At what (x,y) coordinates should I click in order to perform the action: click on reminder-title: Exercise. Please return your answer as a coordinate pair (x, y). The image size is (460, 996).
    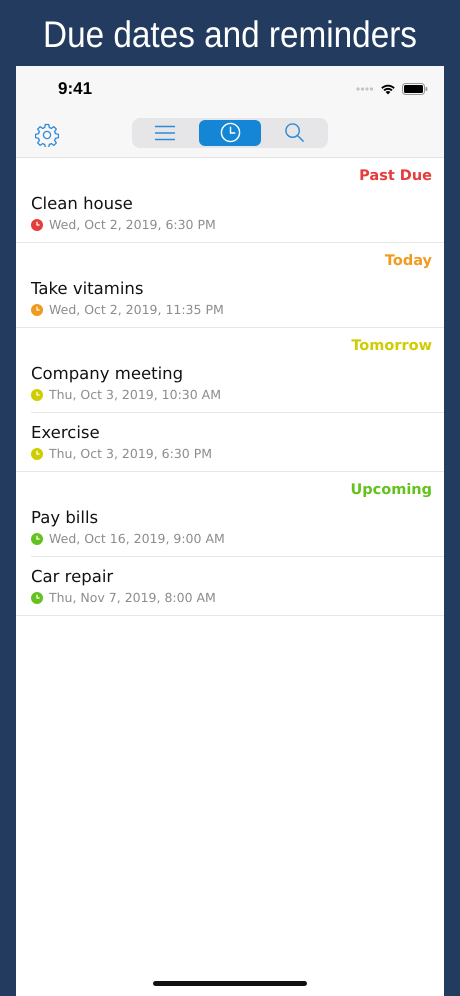
    Looking at the image, I should click on (237, 433).